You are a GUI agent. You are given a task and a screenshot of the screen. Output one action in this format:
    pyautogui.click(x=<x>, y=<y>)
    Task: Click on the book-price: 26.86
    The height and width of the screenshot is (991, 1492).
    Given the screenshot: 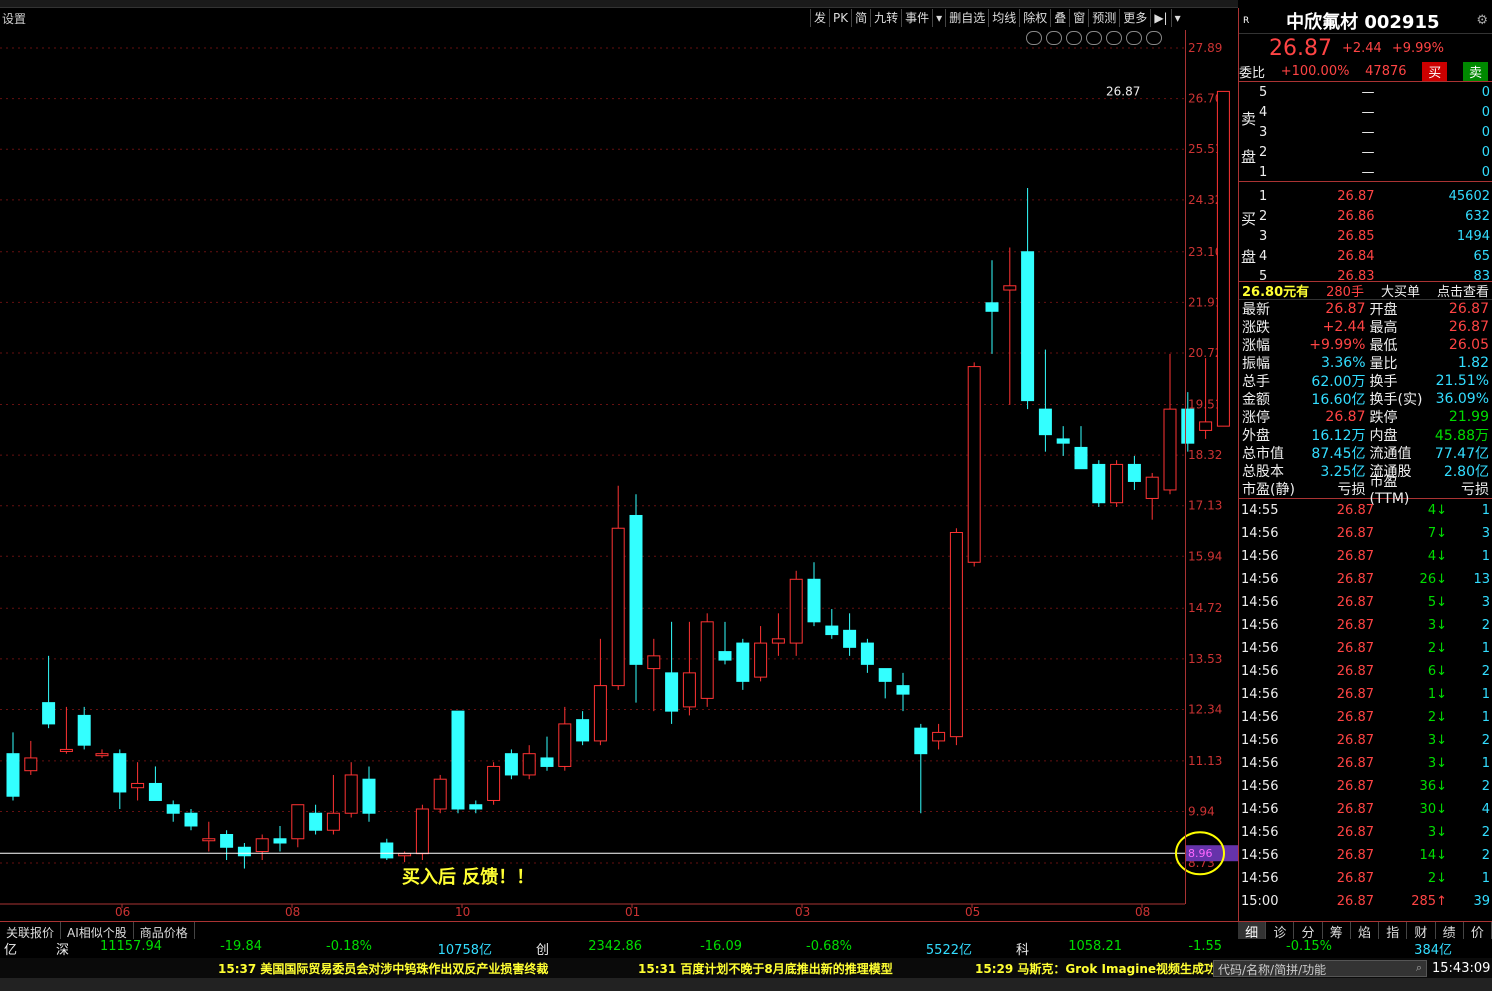 What is the action you would take?
    pyautogui.click(x=1356, y=216)
    